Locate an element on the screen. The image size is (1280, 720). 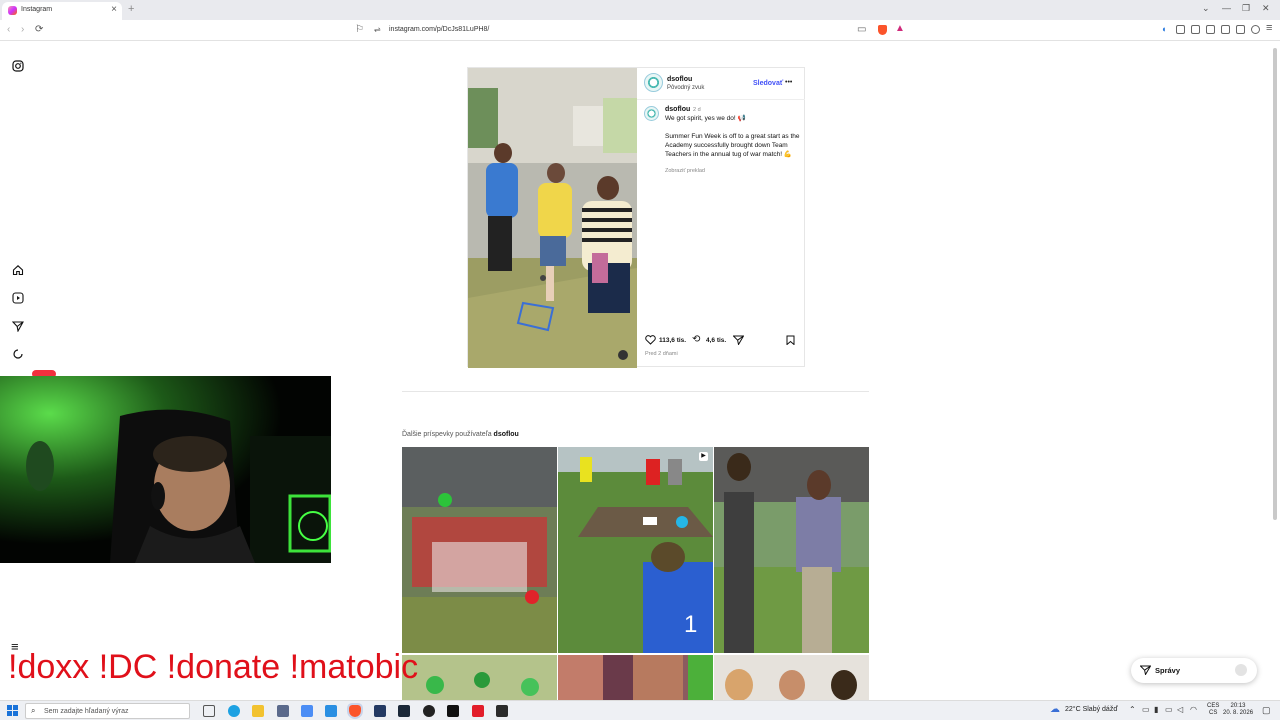
save-icon is located at coordinates (790, 340).